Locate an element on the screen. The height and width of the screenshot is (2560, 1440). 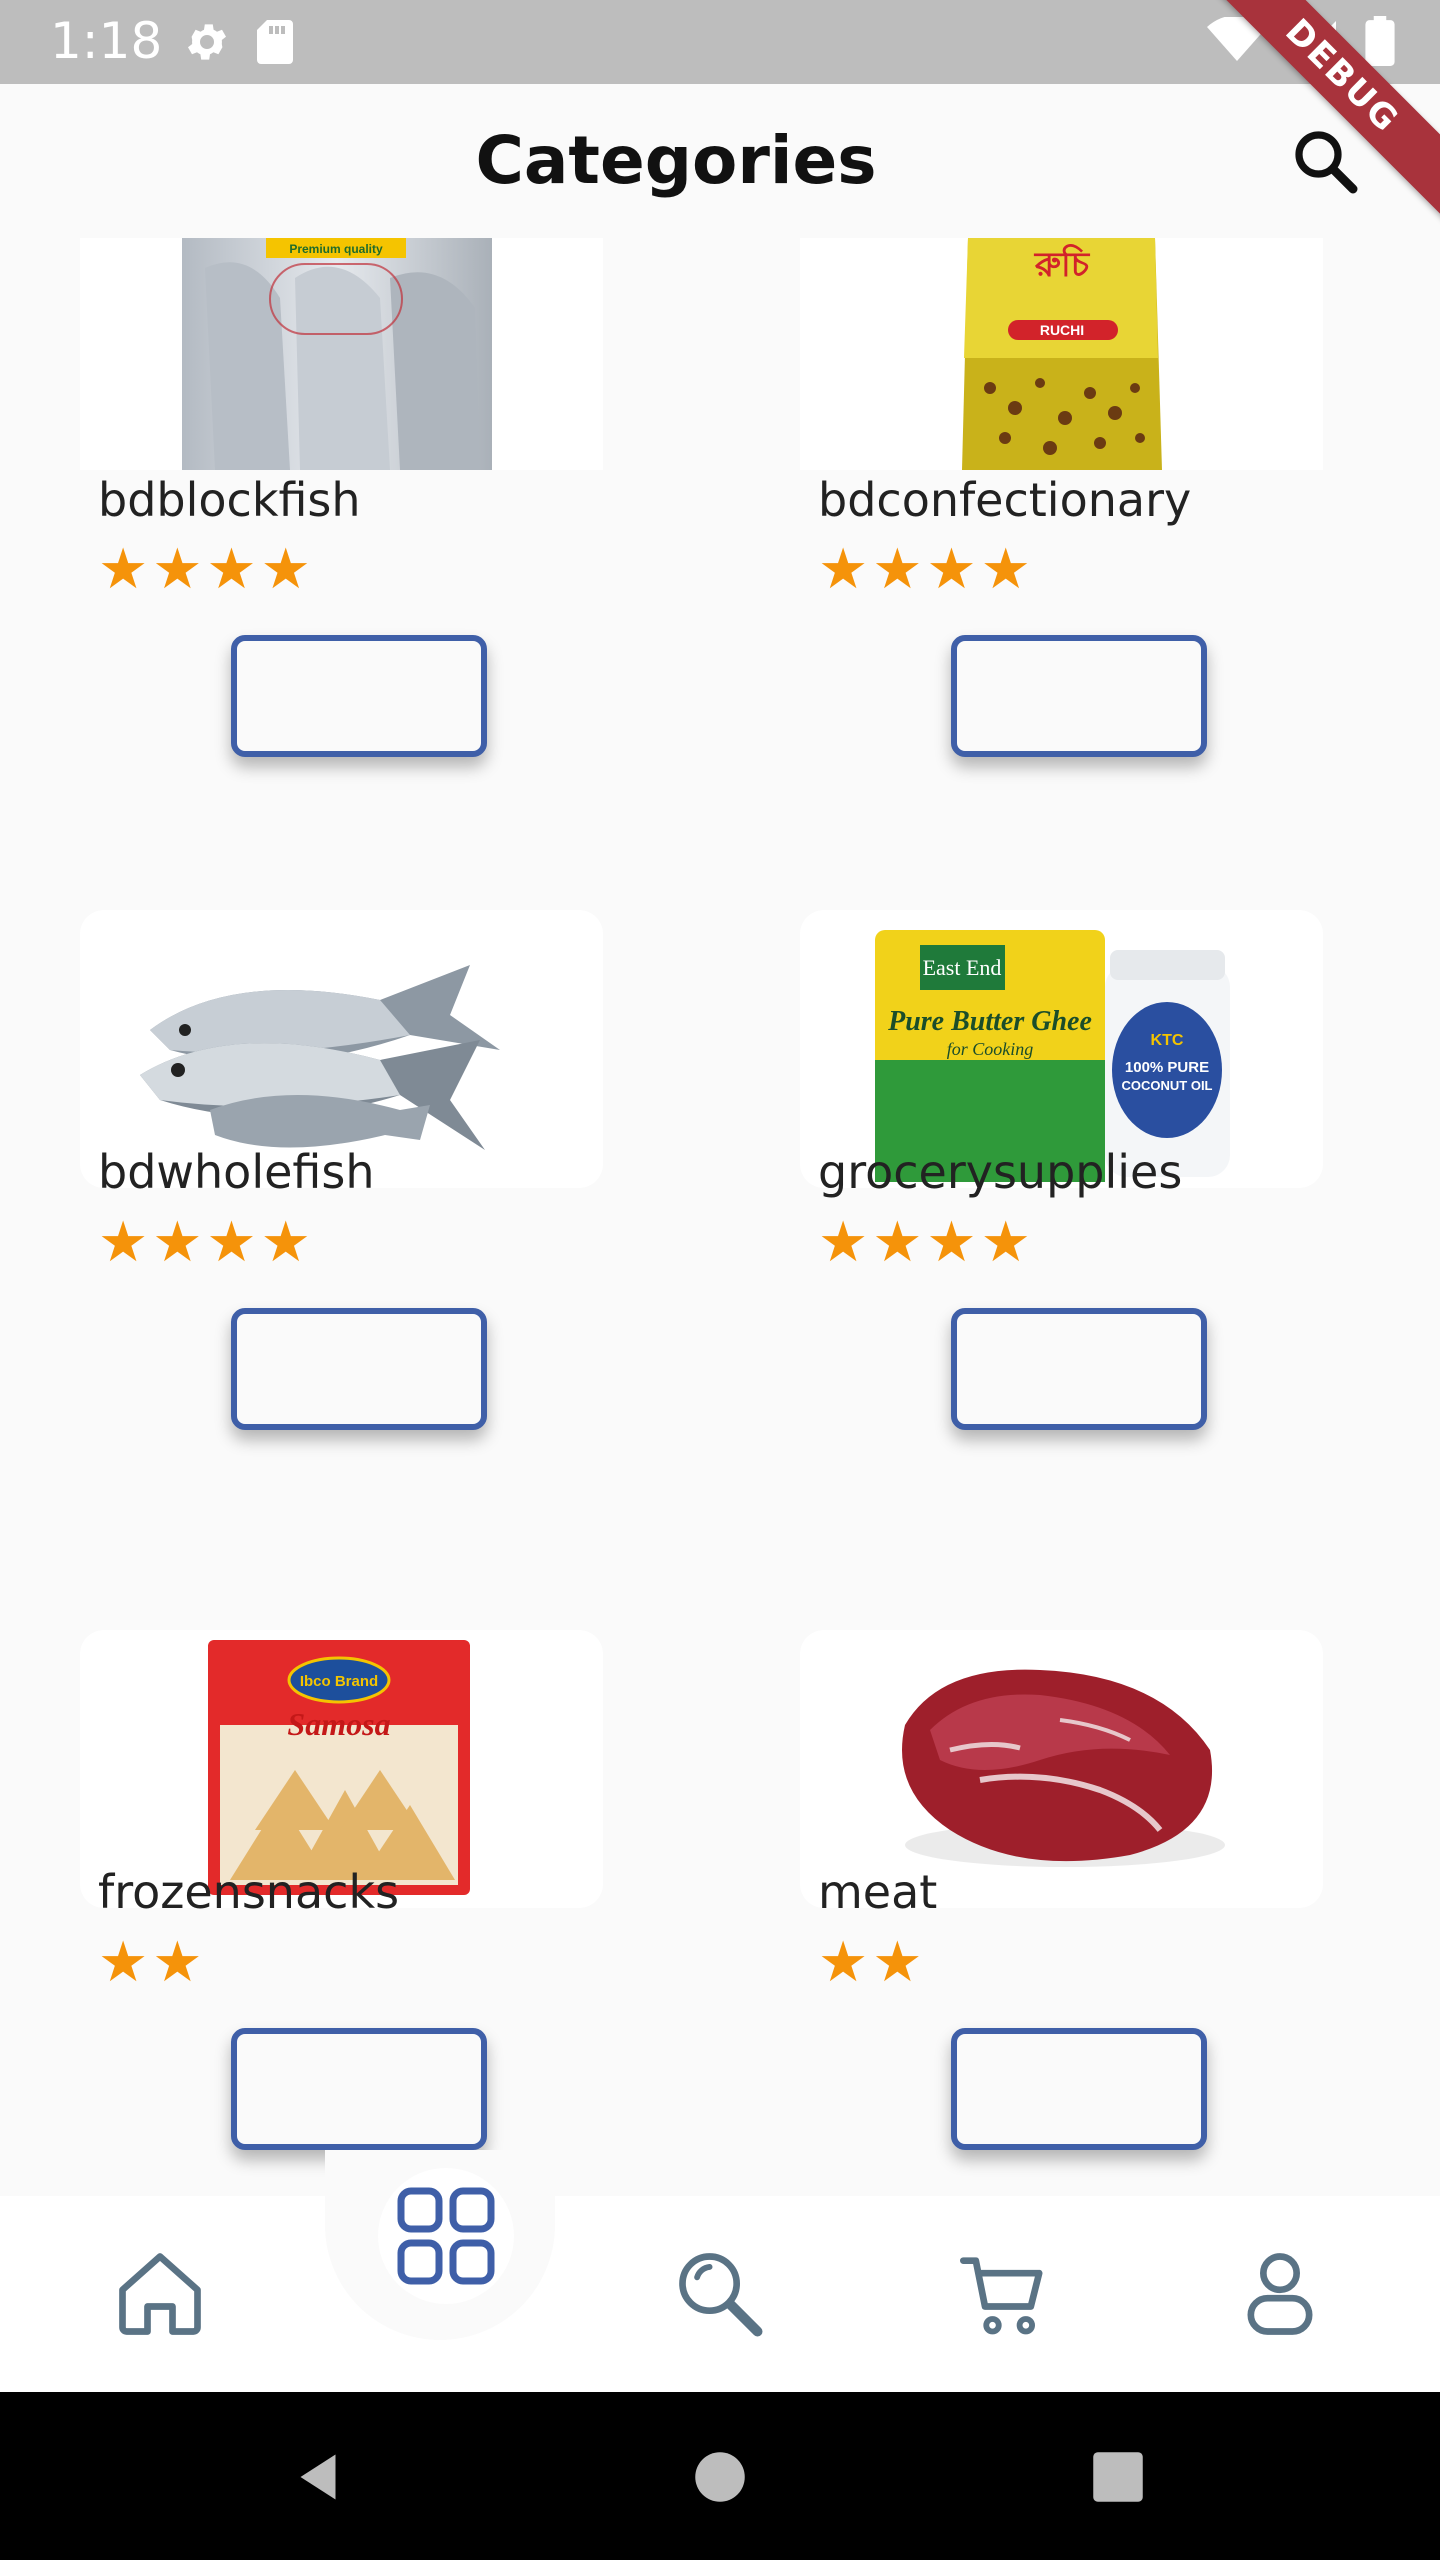
recents-button is located at coordinates (1118, 2477).